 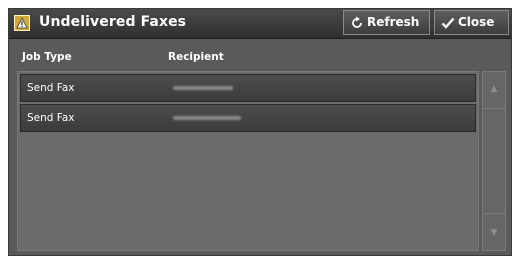 What do you see at coordinates (196, 57) in the screenshot?
I see `column-header-recipient: Recipient` at bounding box center [196, 57].